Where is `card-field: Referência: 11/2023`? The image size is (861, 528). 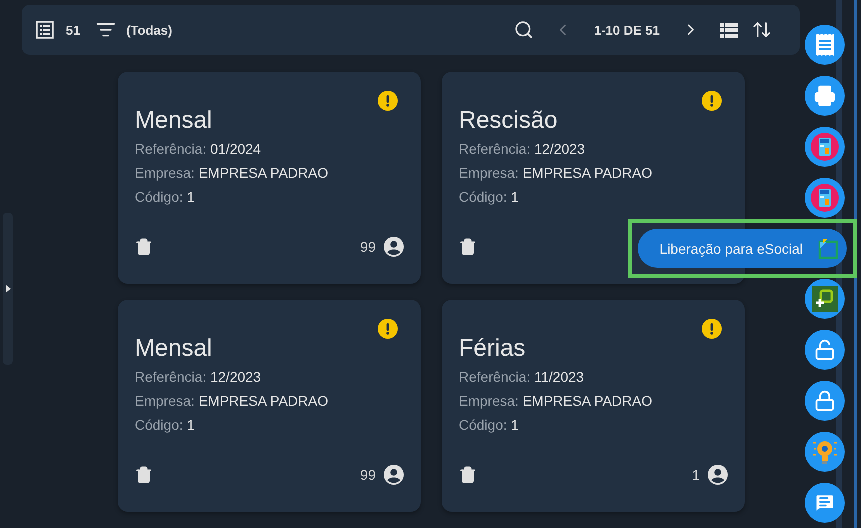
card-field: Referência: 11/2023 is located at coordinates (593, 377).